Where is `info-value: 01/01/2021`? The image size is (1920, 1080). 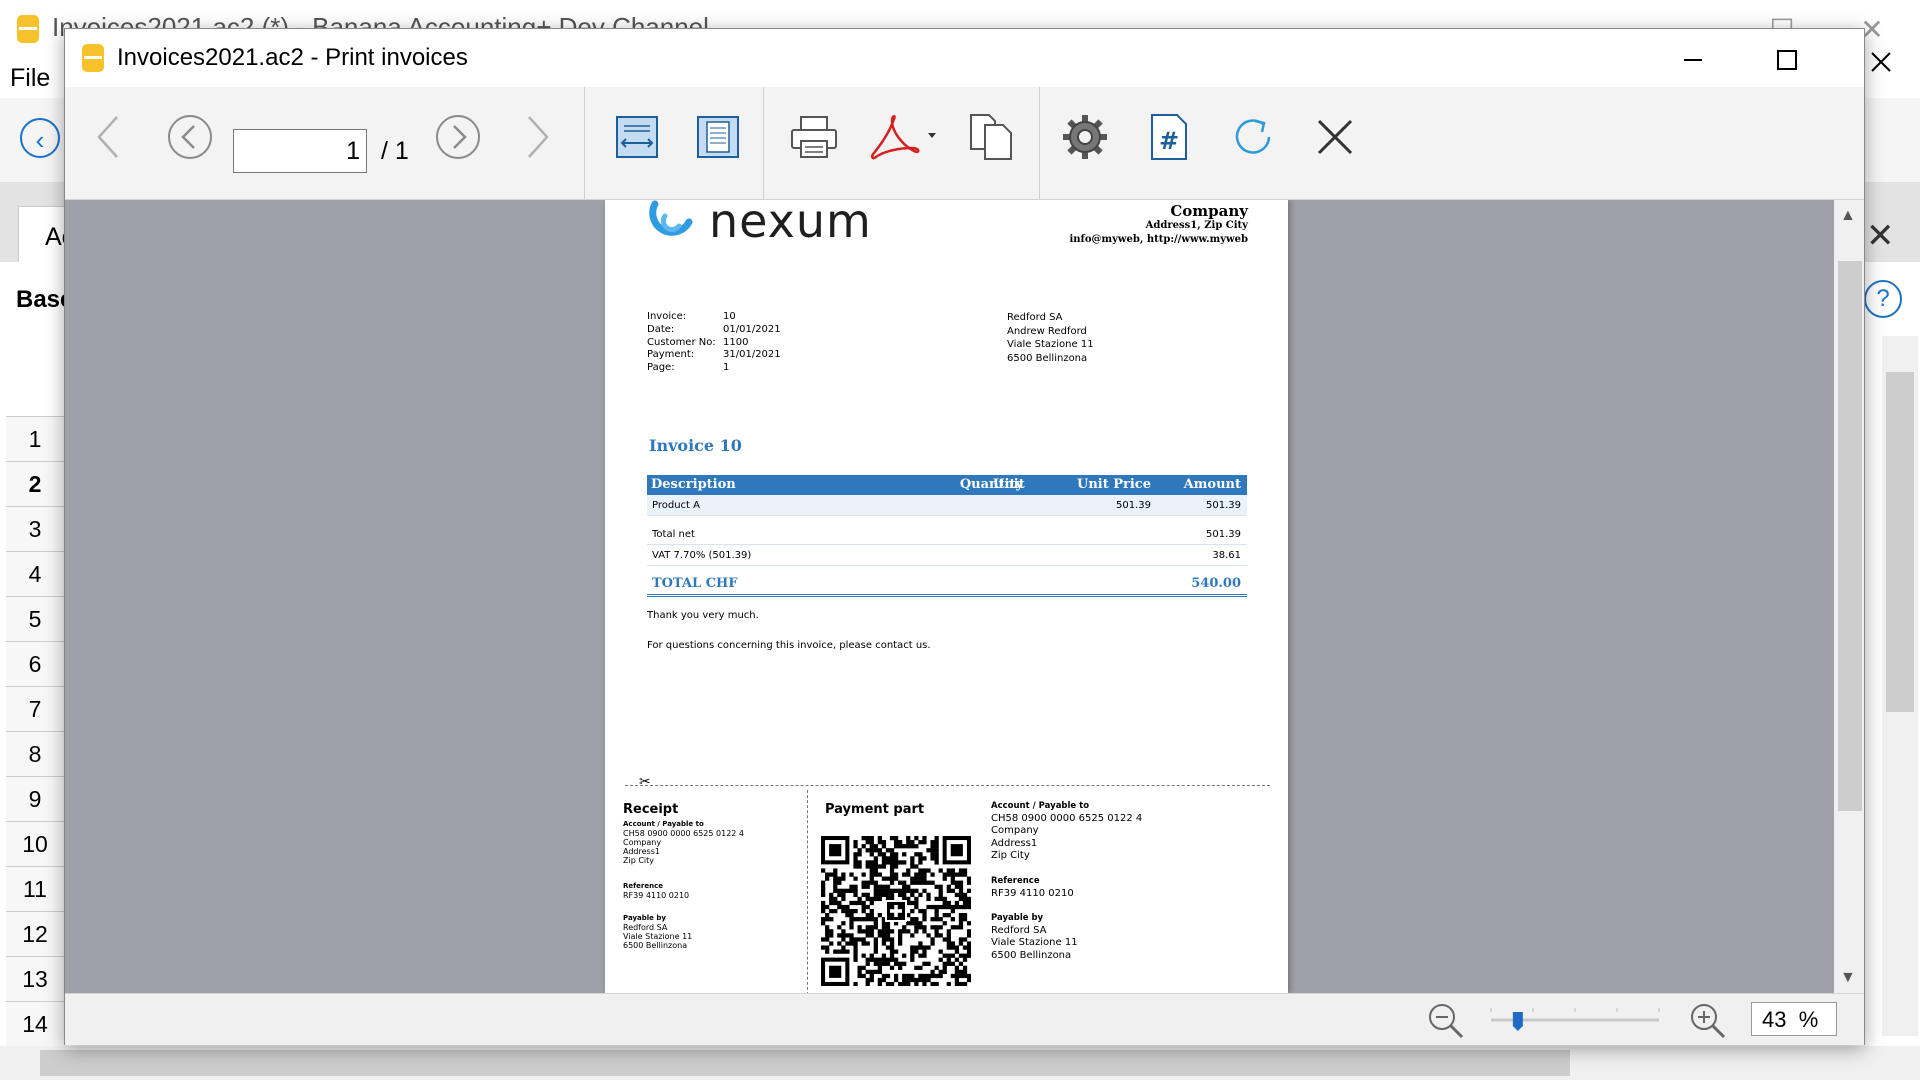 info-value: 01/01/2021 is located at coordinates (752, 329).